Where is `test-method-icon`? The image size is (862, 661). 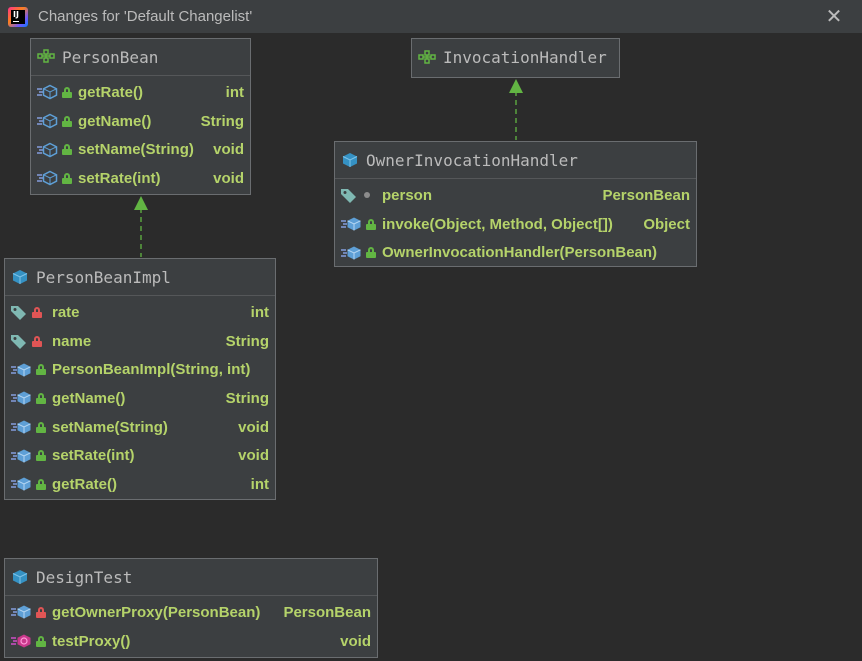
test-method-icon is located at coordinates (21, 641).